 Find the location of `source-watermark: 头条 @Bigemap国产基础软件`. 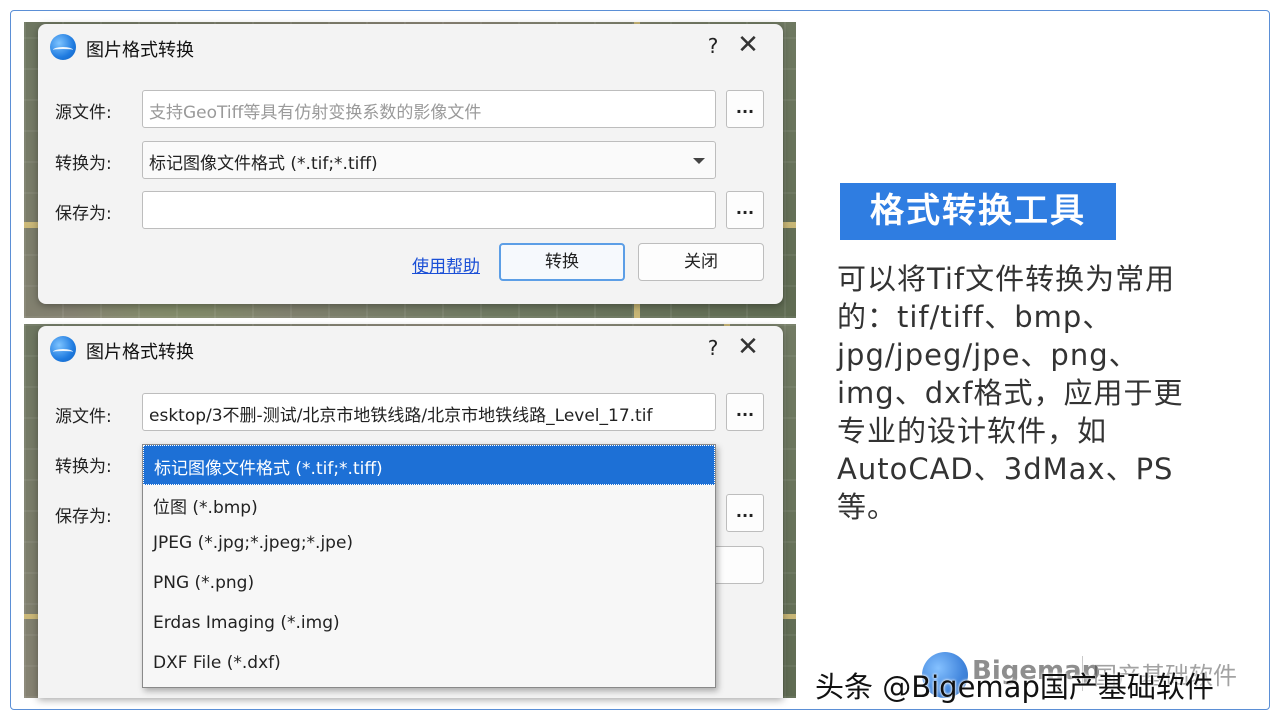

source-watermark: 头条 @Bigemap国产基础软件 is located at coordinates (1014, 687).